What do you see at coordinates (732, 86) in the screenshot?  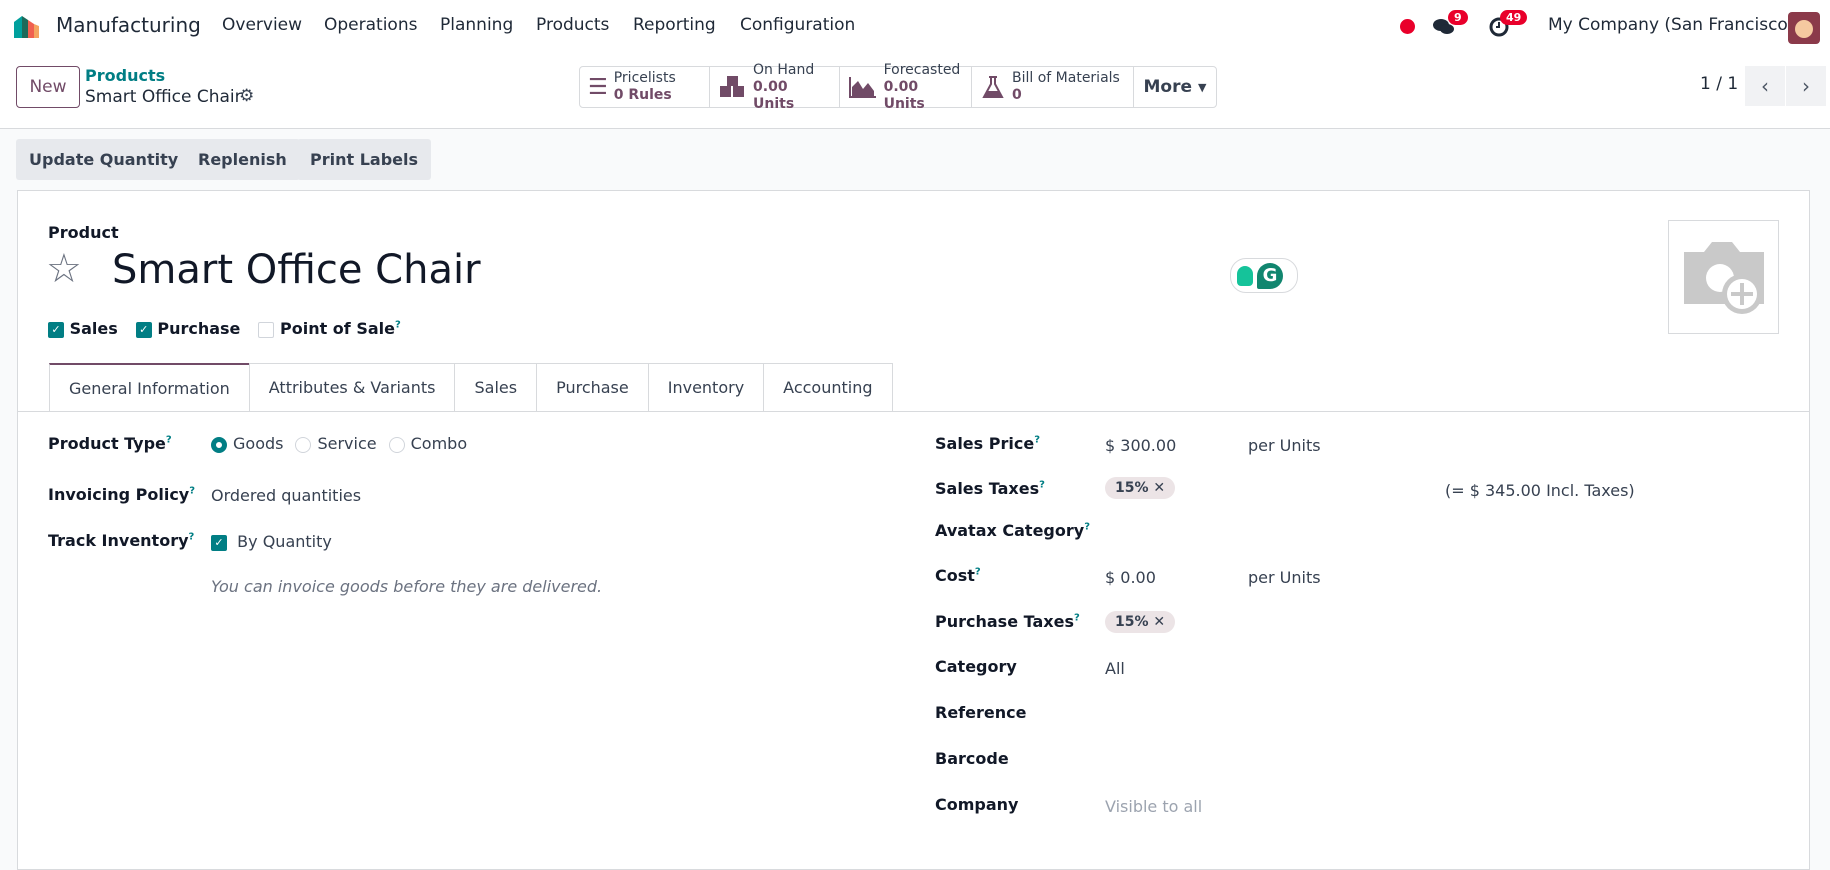 I see `cubes-icon` at bounding box center [732, 86].